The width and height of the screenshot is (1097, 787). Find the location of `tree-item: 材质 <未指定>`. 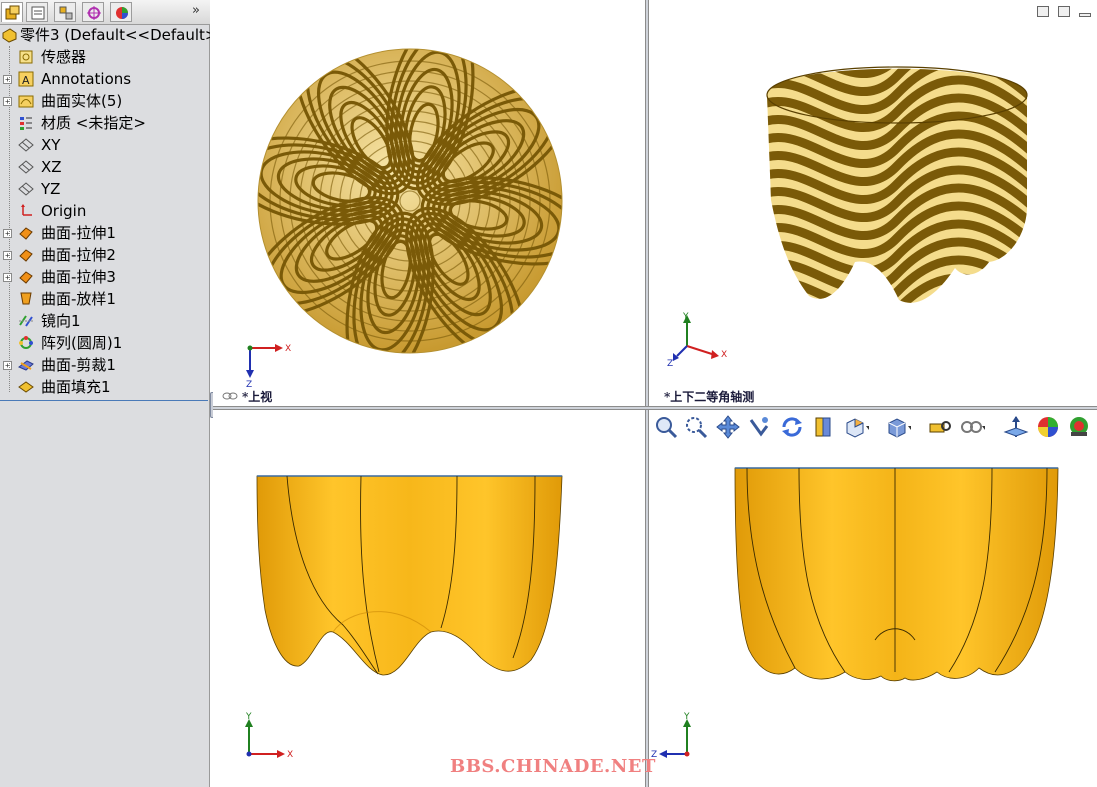

tree-item: 材质 <未指定> is located at coordinates (105, 123).